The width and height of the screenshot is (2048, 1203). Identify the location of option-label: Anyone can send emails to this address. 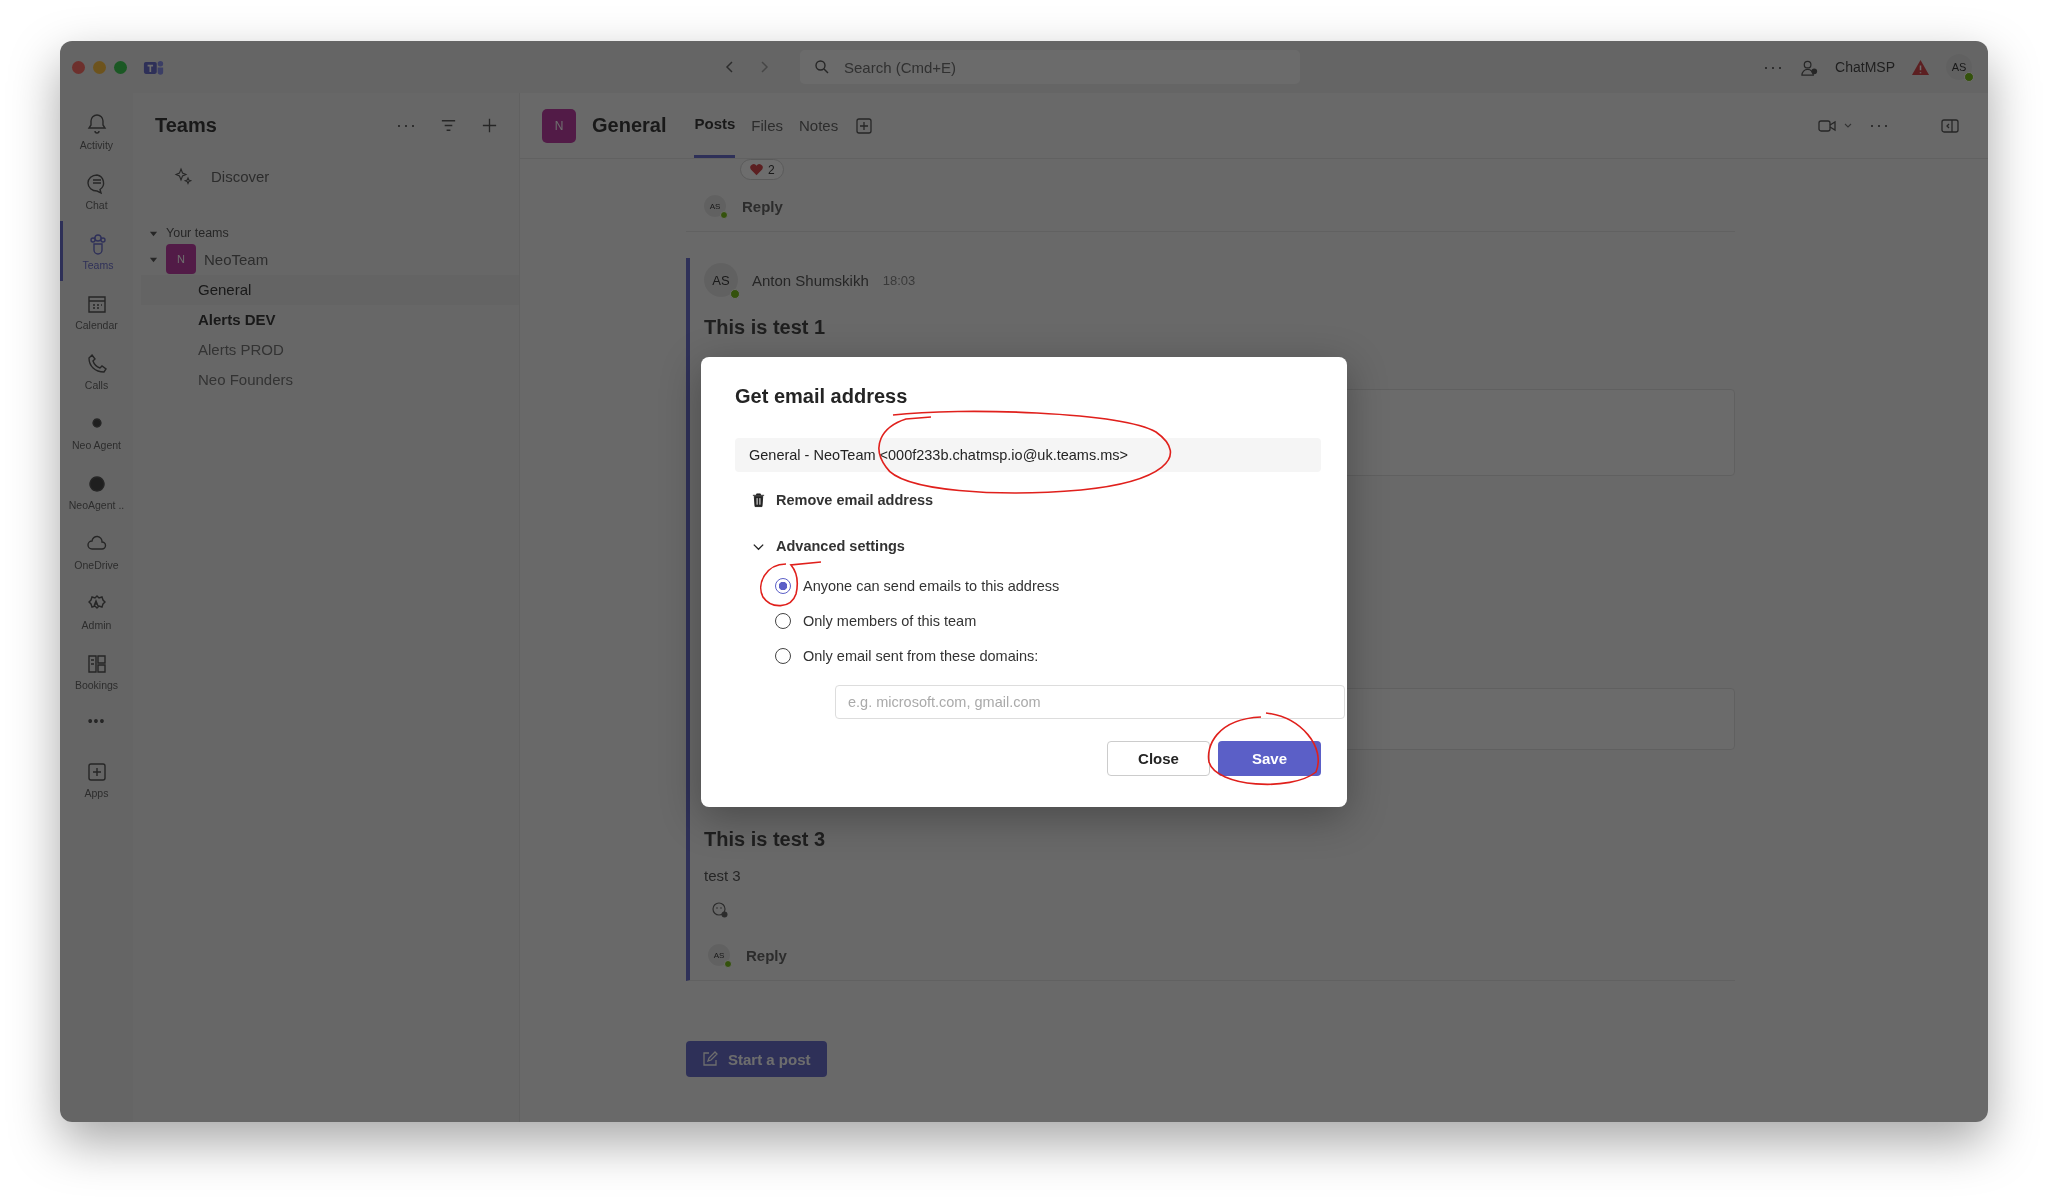
(931, 585).